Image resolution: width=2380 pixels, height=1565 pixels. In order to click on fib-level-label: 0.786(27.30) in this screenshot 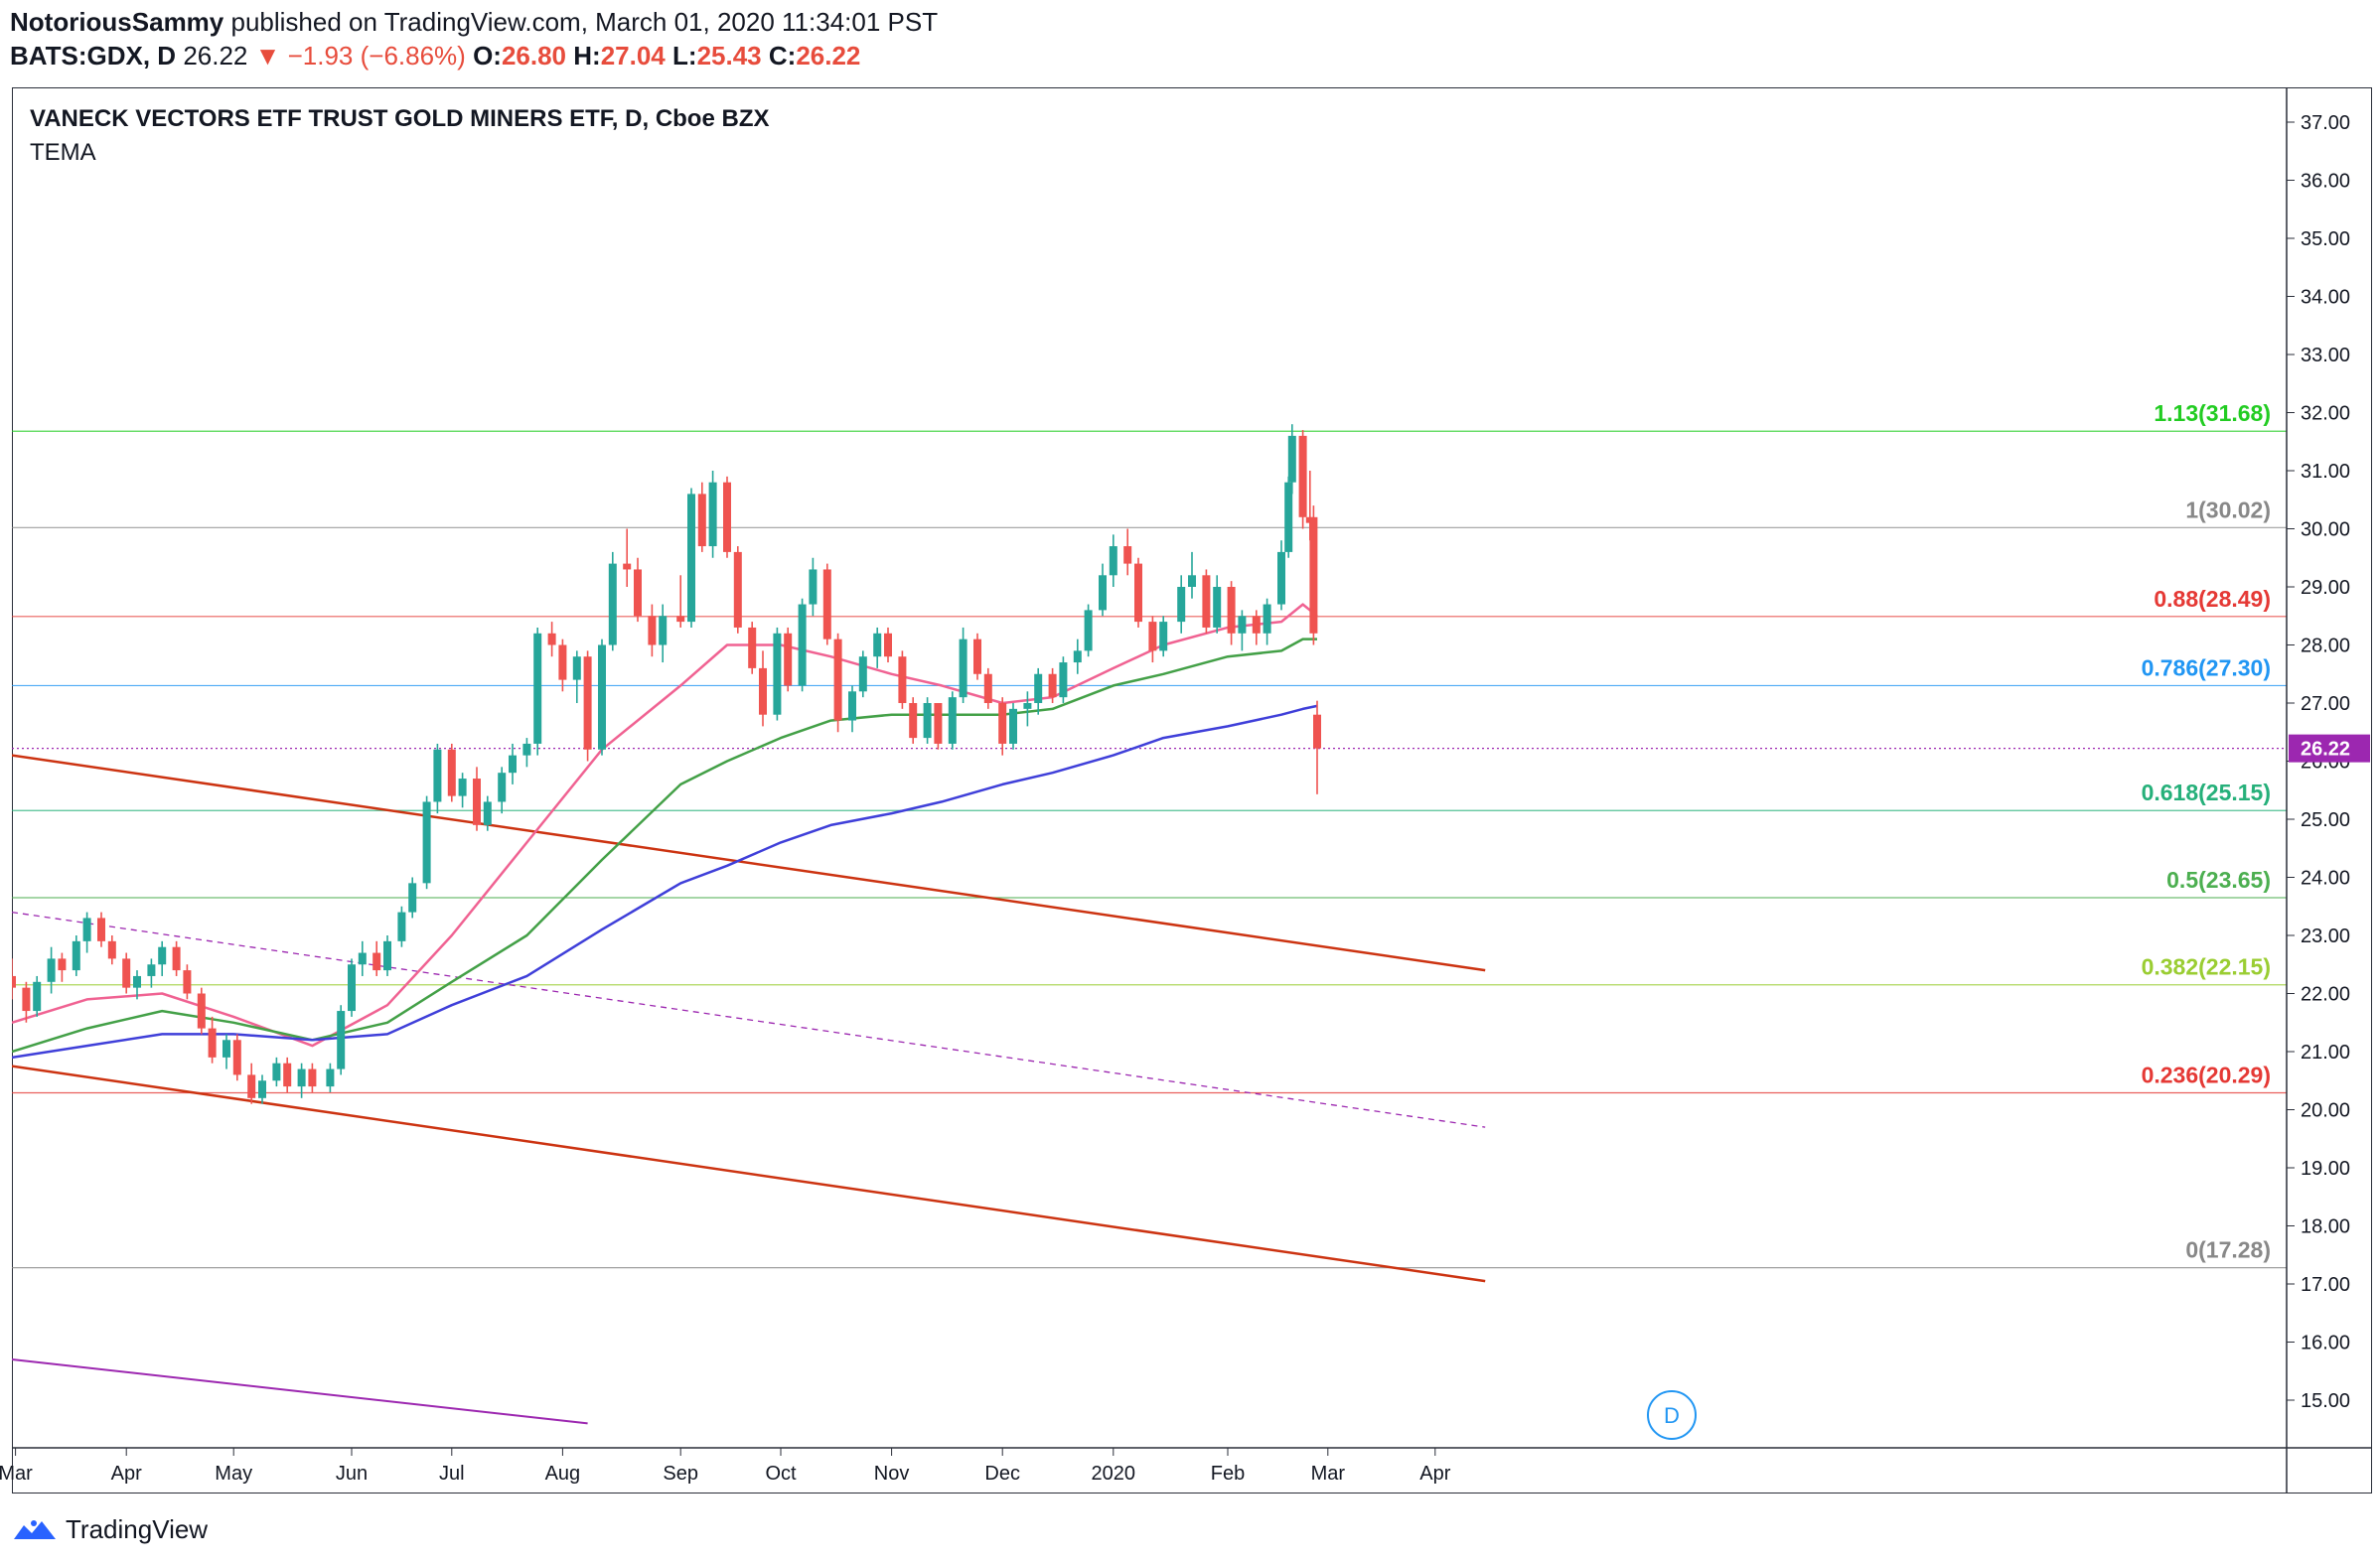, I will do `click(2206, 667)`.